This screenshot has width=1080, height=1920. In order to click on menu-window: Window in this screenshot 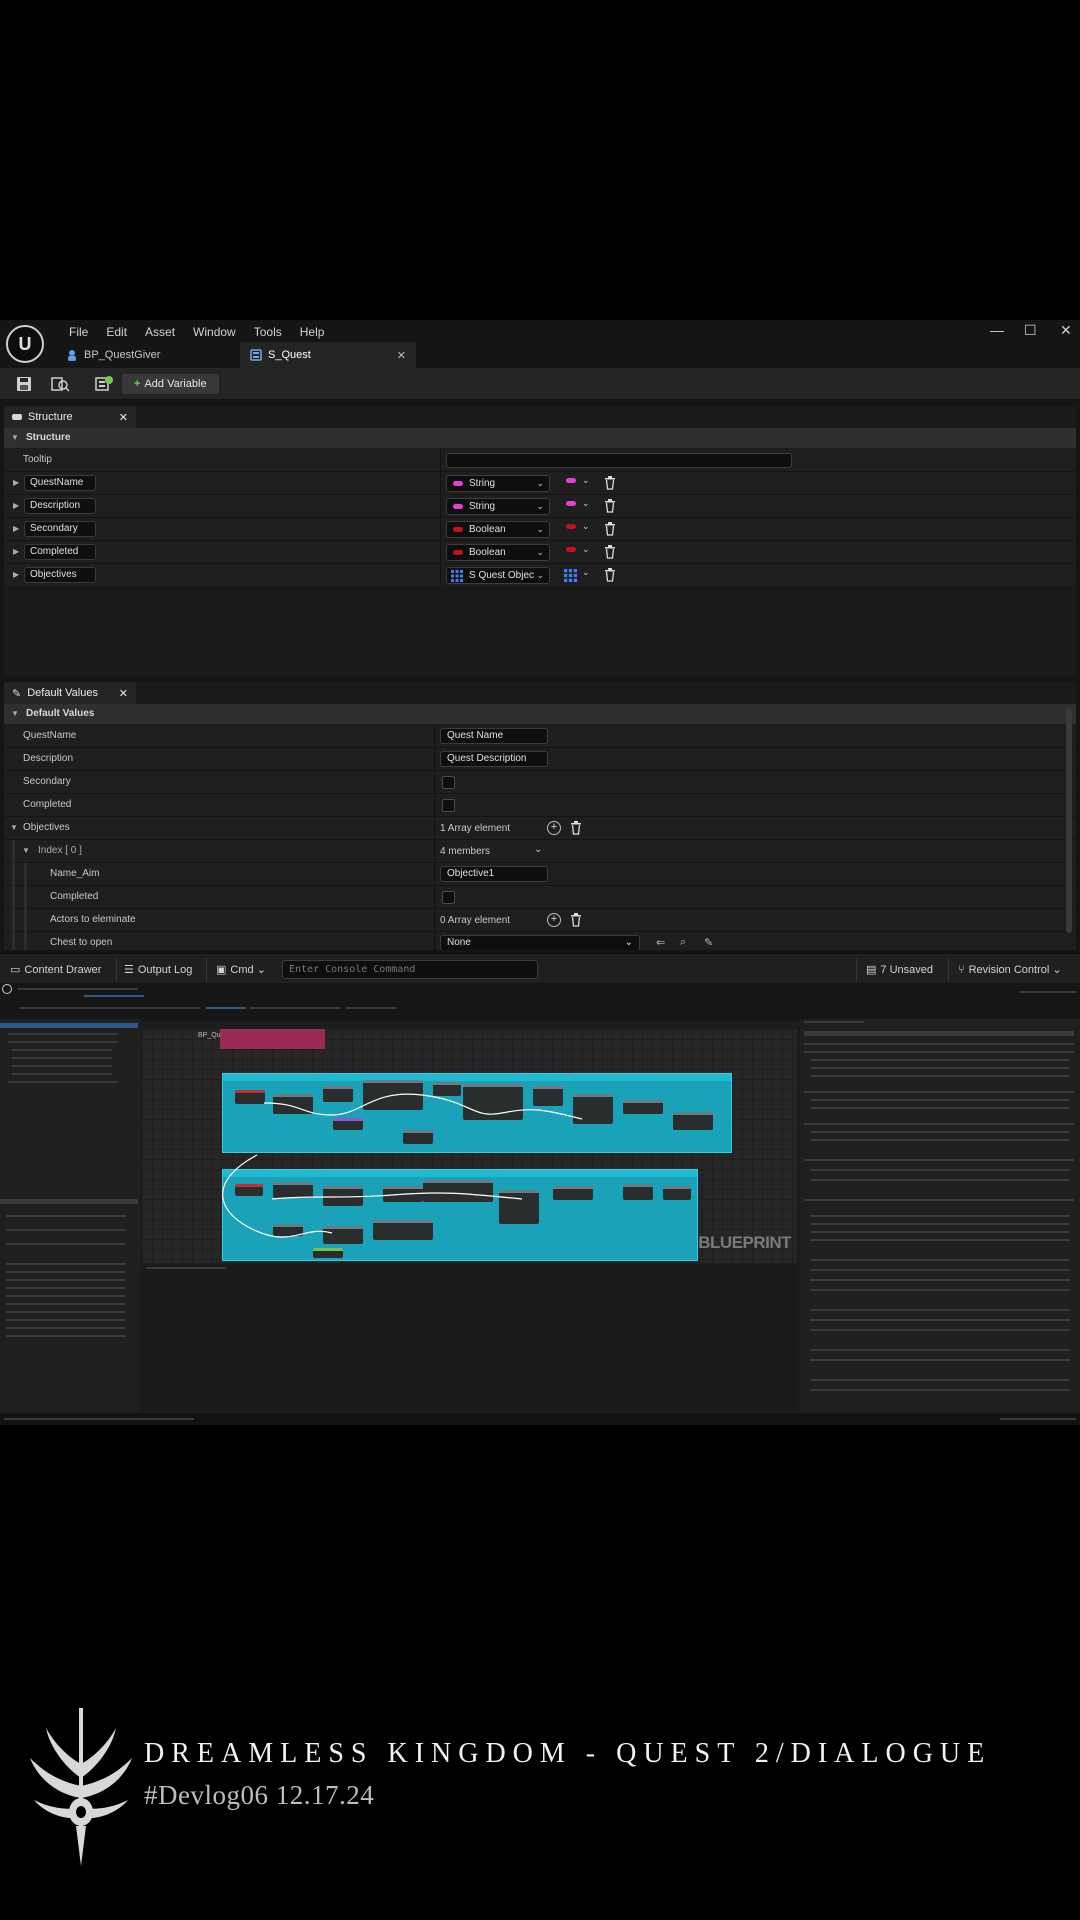, I will do `click(214, 332)`.